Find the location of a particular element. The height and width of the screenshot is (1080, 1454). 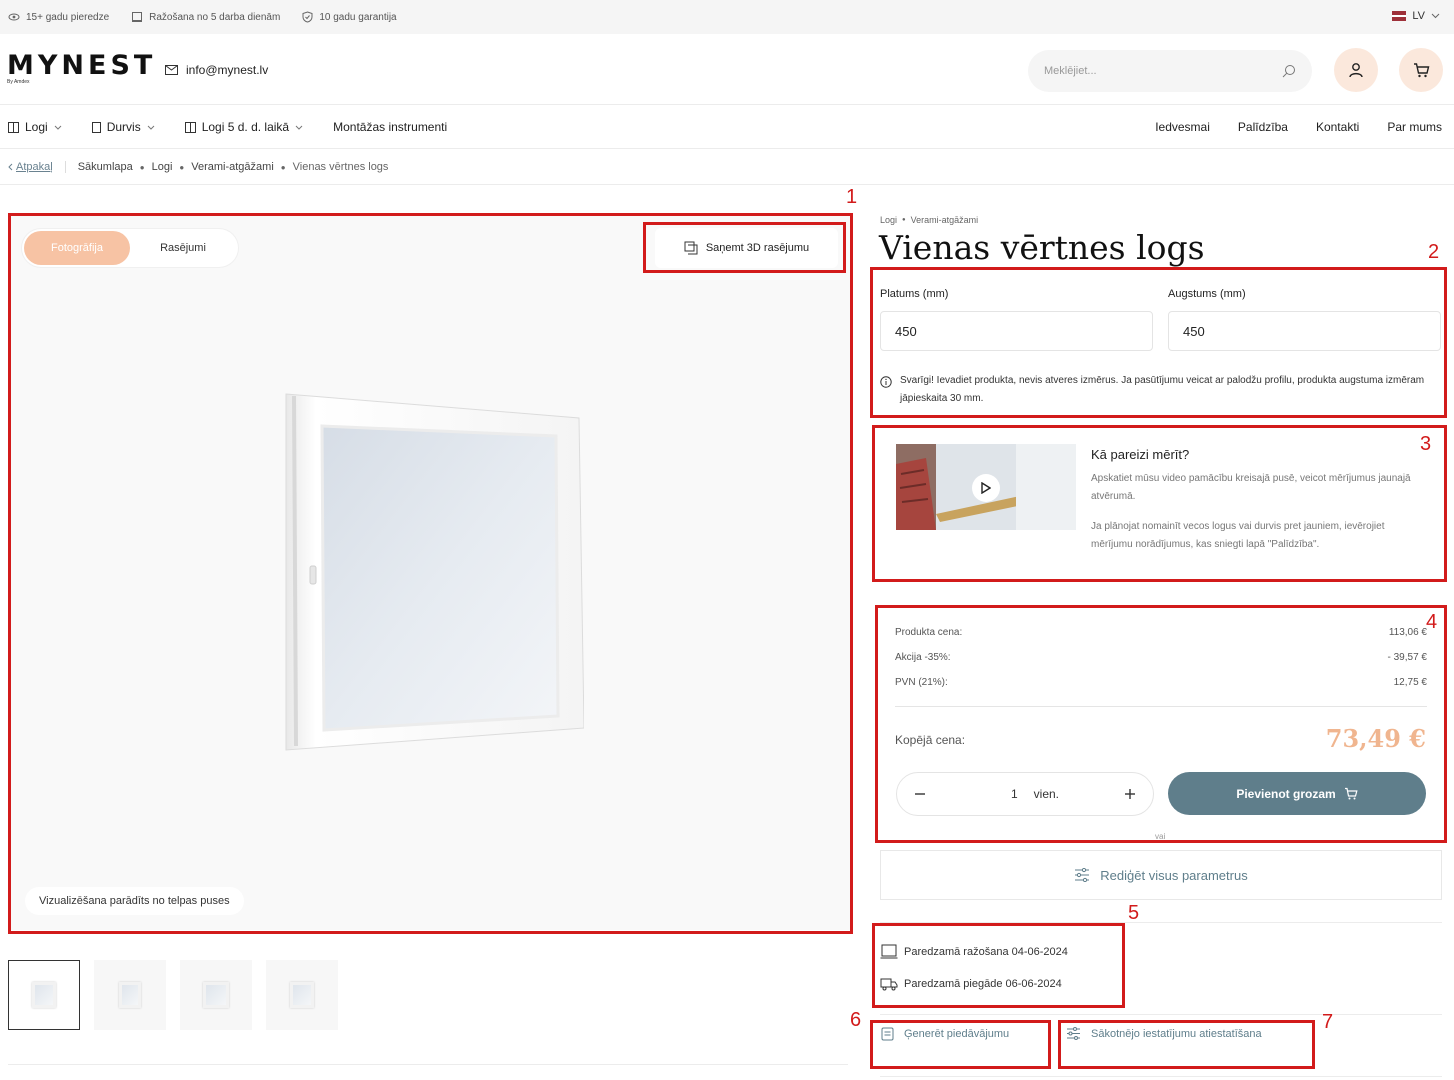

truck-icon is located at coordinates (889, 984).